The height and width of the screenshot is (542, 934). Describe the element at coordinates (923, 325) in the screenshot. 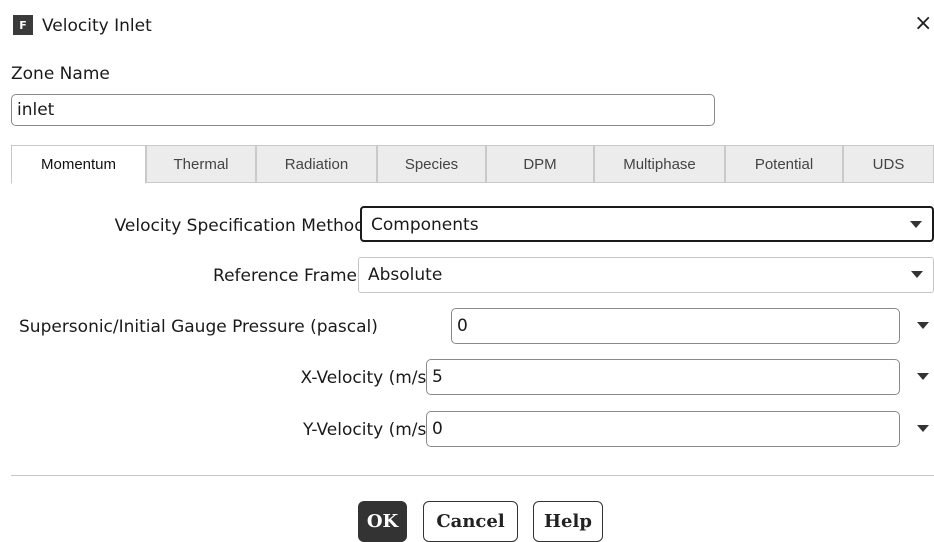

I see `gauge-pressure-options-icon` at that location.